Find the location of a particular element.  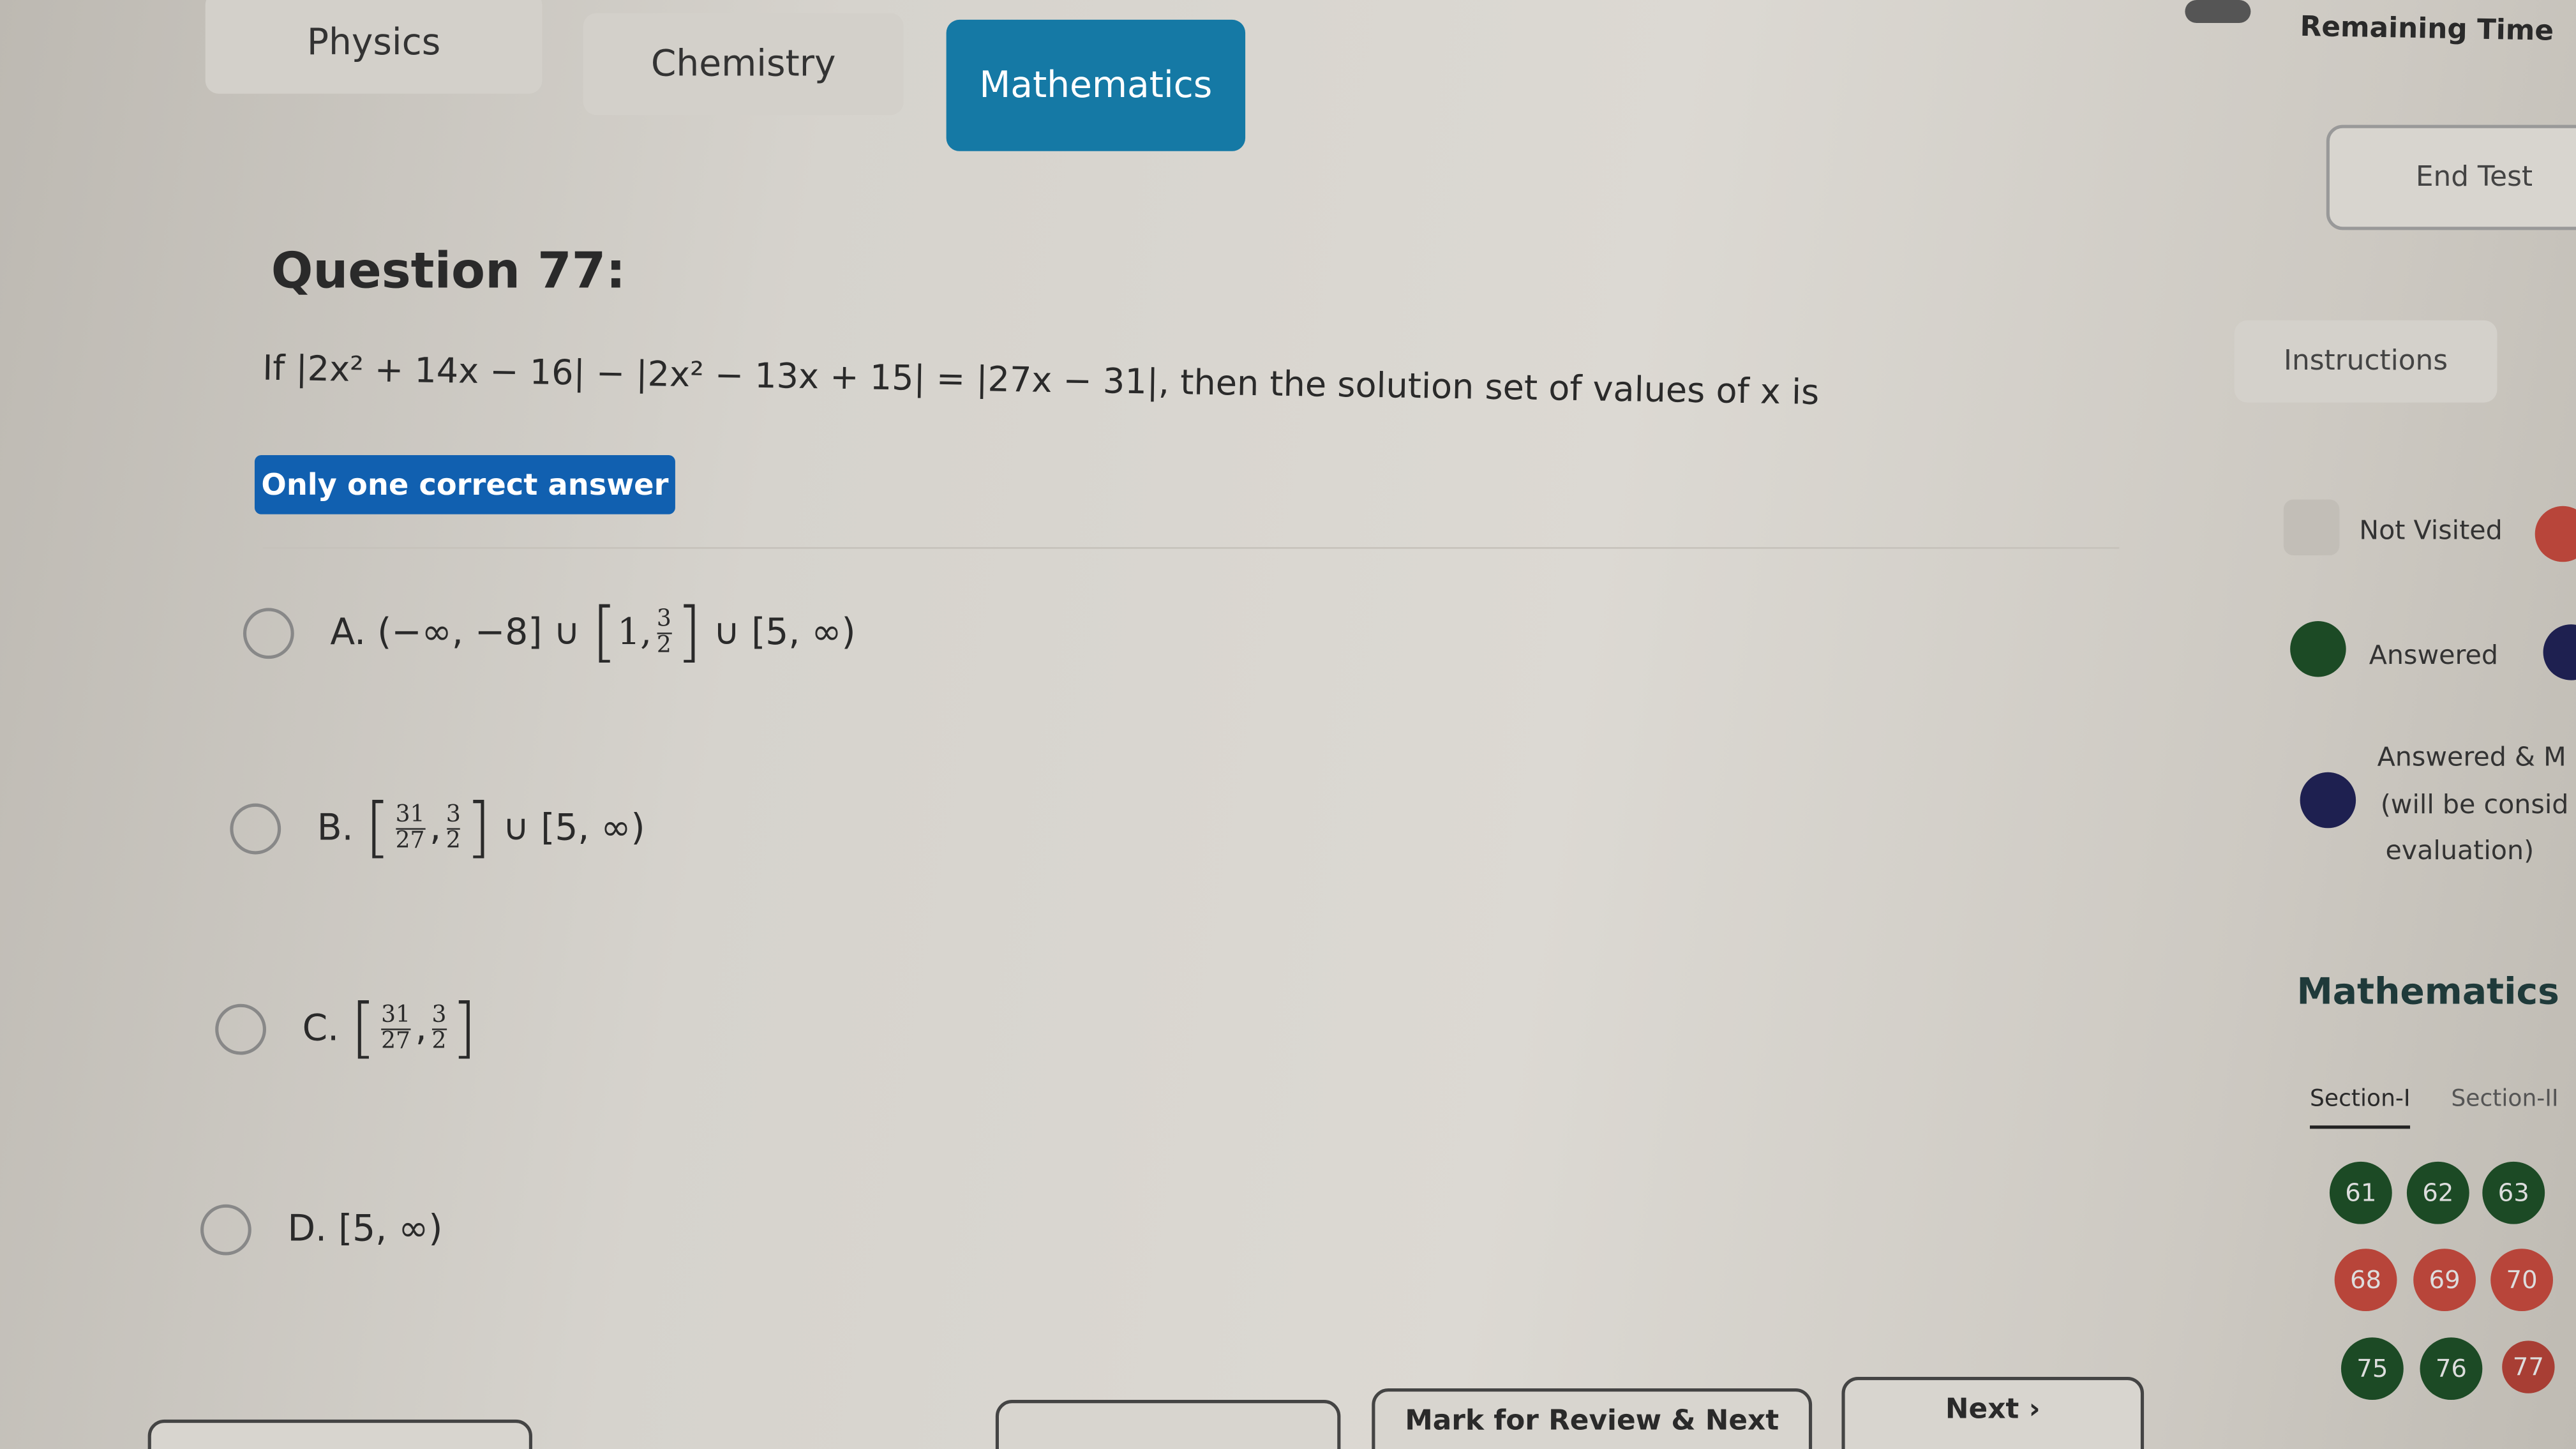

answered-icon is located at coordinates (2318, 648).